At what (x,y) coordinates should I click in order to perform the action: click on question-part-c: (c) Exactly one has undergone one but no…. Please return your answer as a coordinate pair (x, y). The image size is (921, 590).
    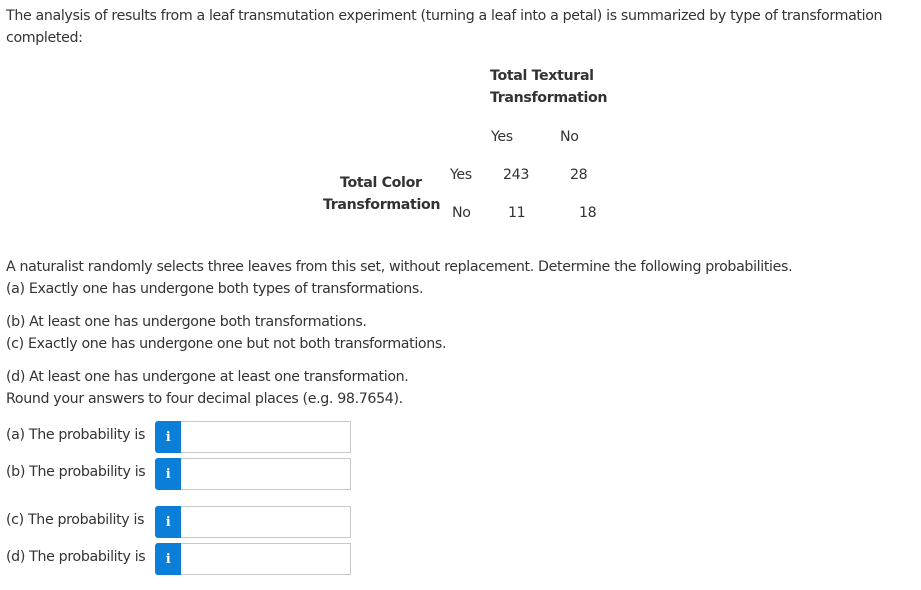
    Looking at the image, I should click on (226, 344).